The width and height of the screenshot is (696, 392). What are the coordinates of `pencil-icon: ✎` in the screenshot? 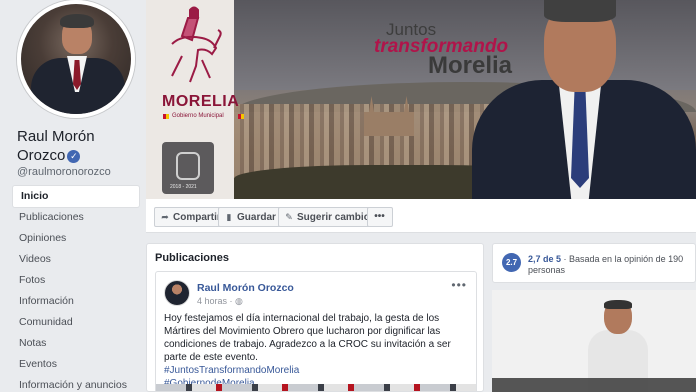 It's located at (289, 217).